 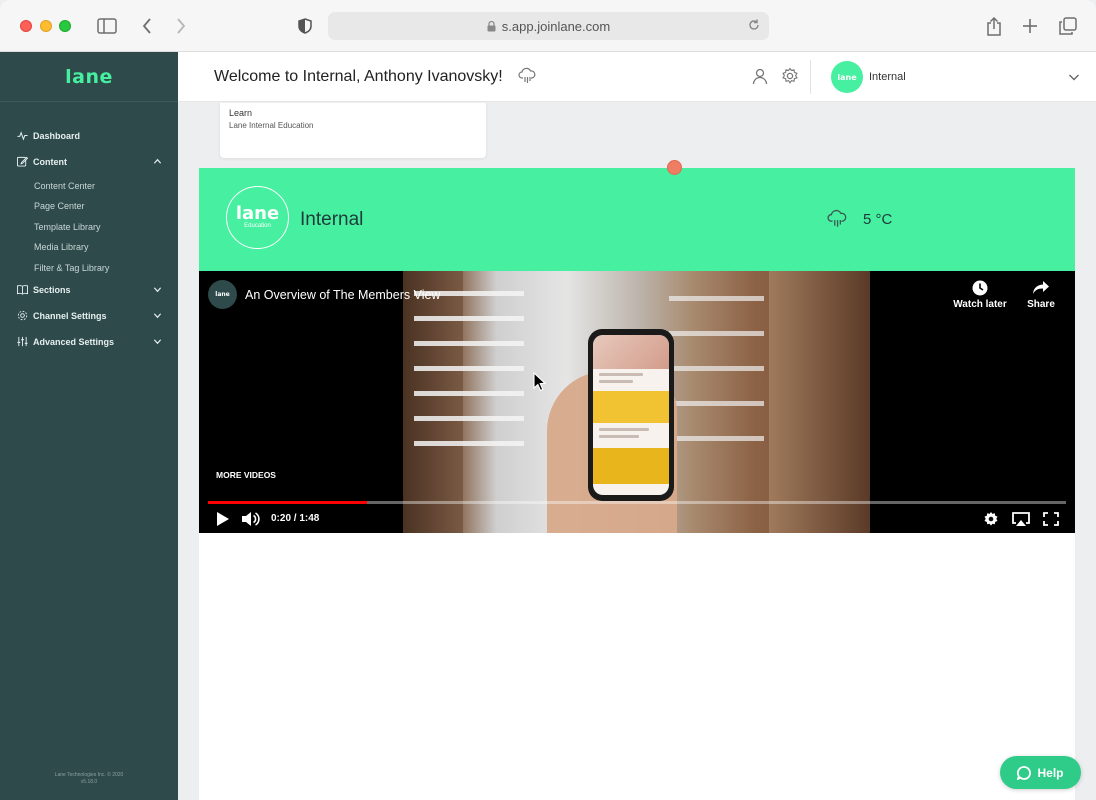 What do you see at coordinates (89, 782) in the screenshot?
I see `version-text: v5.18.0` at bounding box center [89, 782].